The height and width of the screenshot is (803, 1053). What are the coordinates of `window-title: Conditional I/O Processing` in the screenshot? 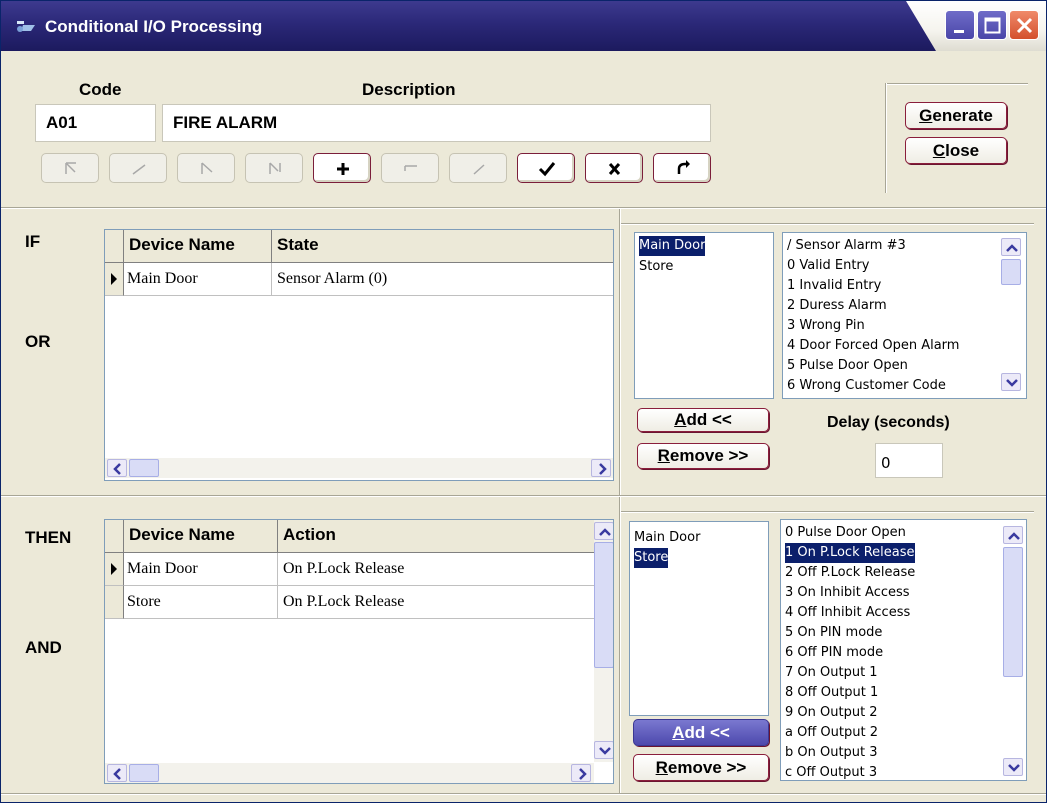 It's located at (154, 26).